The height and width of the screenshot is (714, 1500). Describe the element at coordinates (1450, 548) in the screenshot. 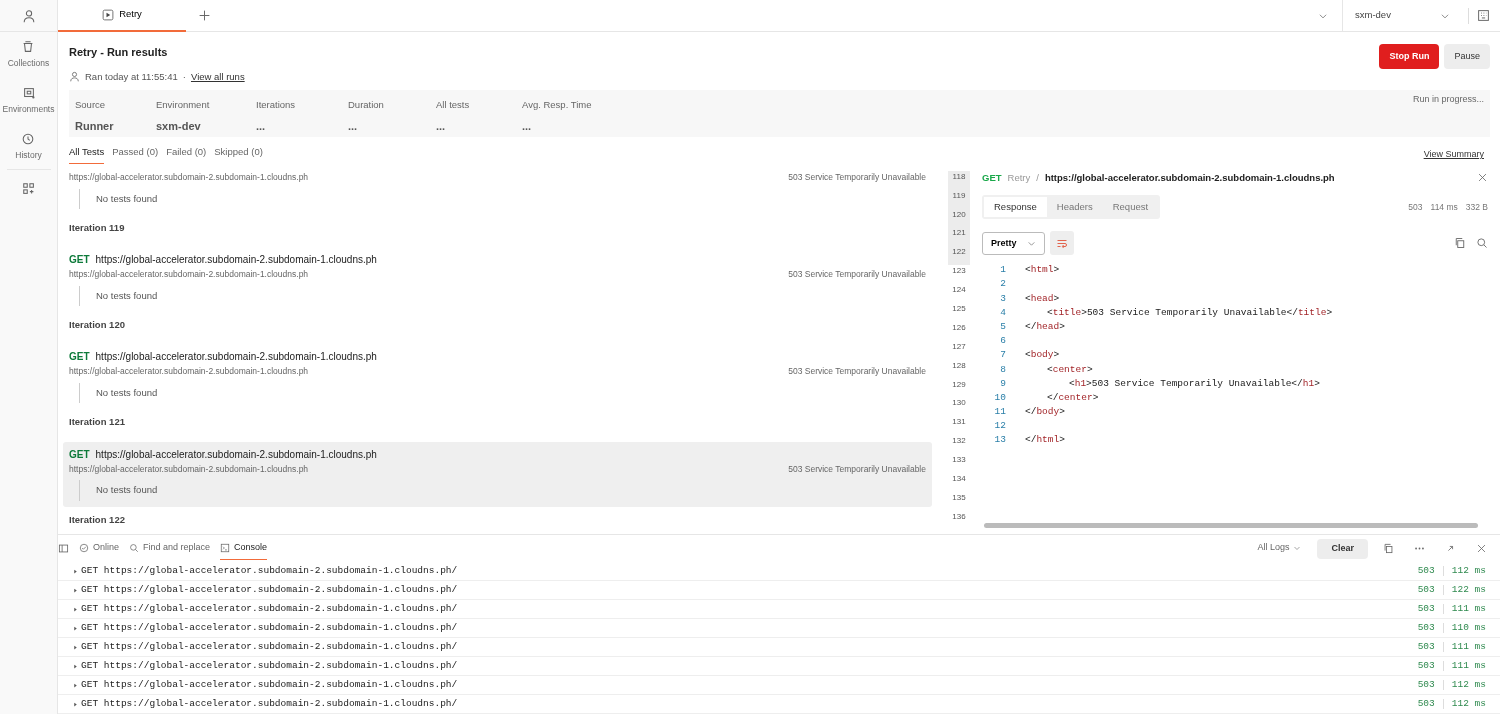

I see `expand-icon` at that location.